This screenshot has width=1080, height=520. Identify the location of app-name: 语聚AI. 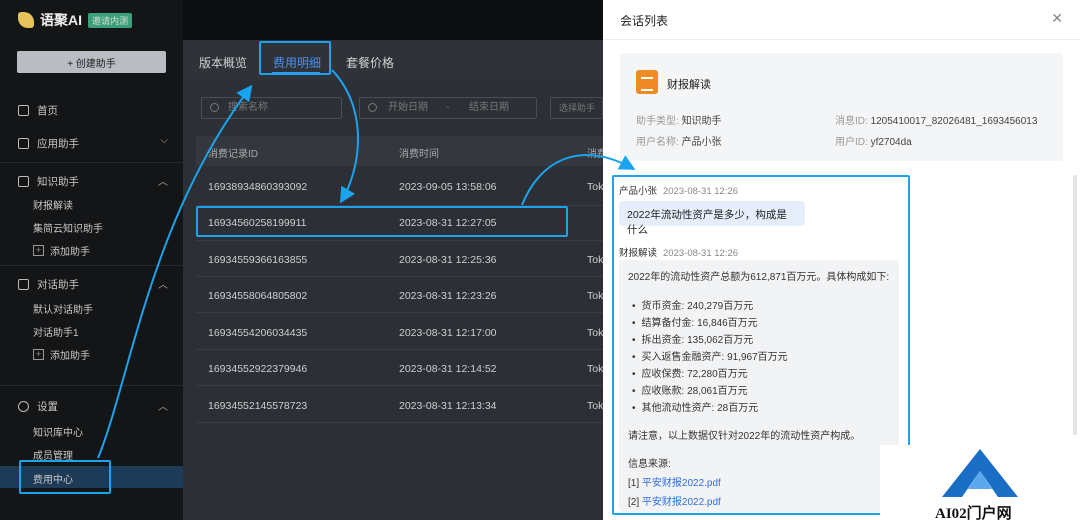
(61, 20).